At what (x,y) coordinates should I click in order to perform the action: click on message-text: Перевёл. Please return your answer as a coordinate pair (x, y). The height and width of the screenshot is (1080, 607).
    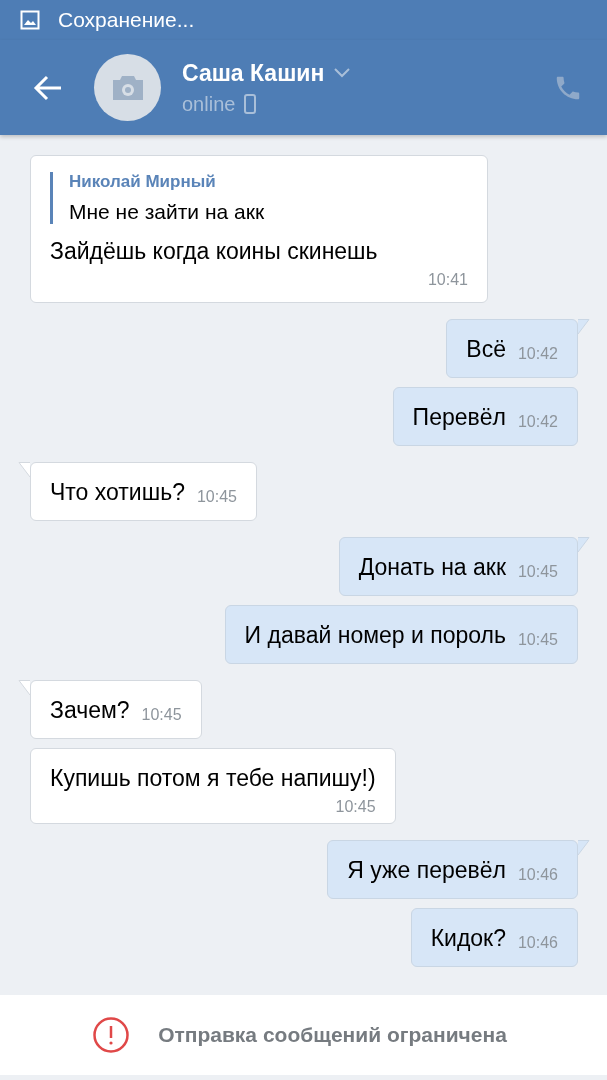
    Looking at the image, I should click on (459, 417).